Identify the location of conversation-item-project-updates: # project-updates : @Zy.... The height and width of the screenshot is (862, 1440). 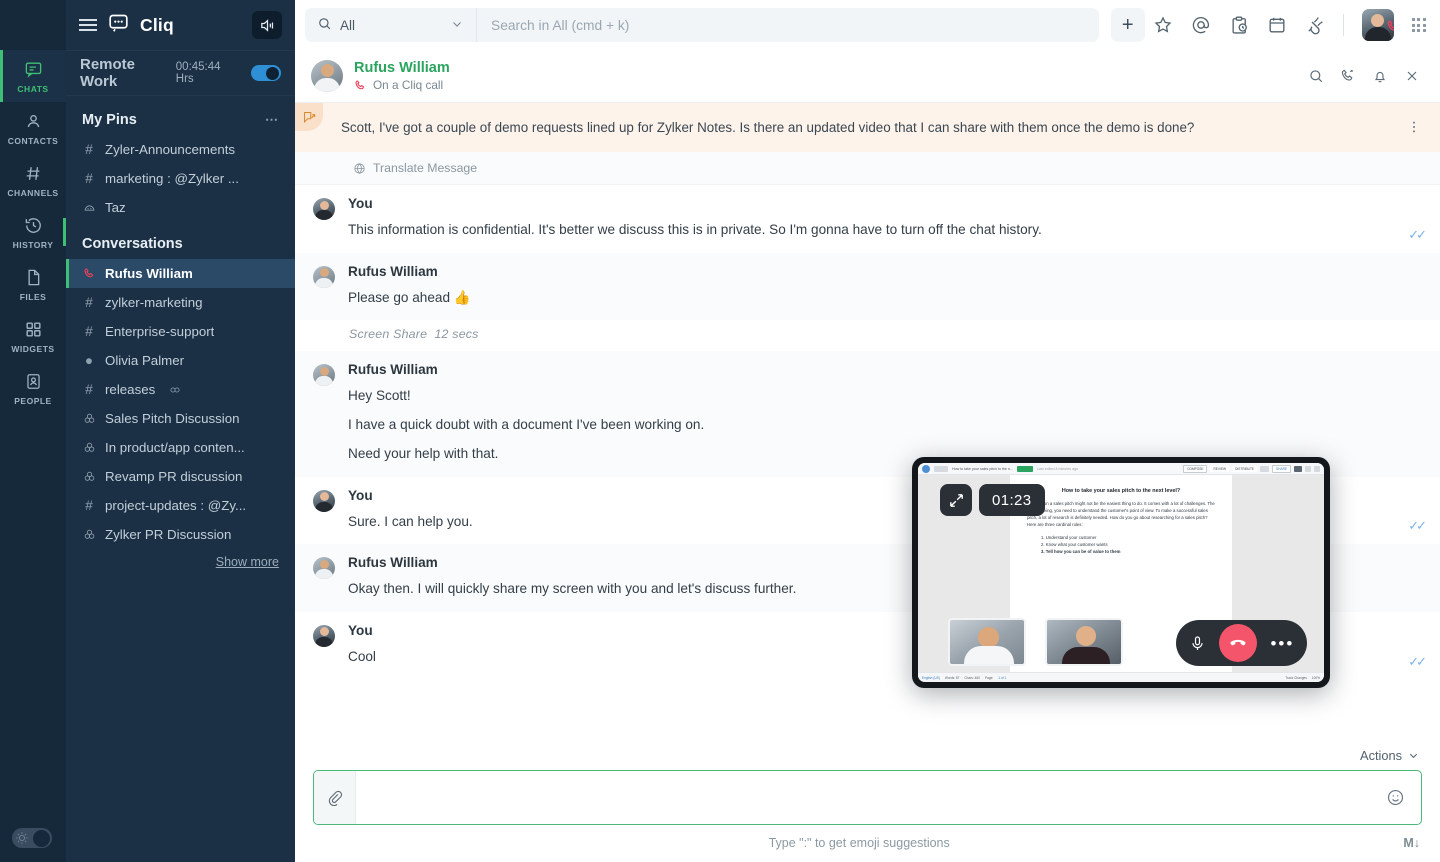
(180, 505).